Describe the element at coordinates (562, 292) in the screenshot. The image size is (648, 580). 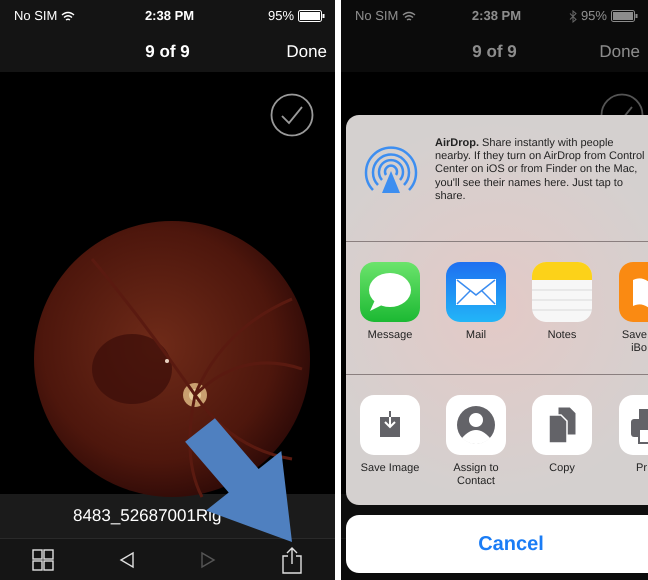
I see `notepad-icon` at that location.